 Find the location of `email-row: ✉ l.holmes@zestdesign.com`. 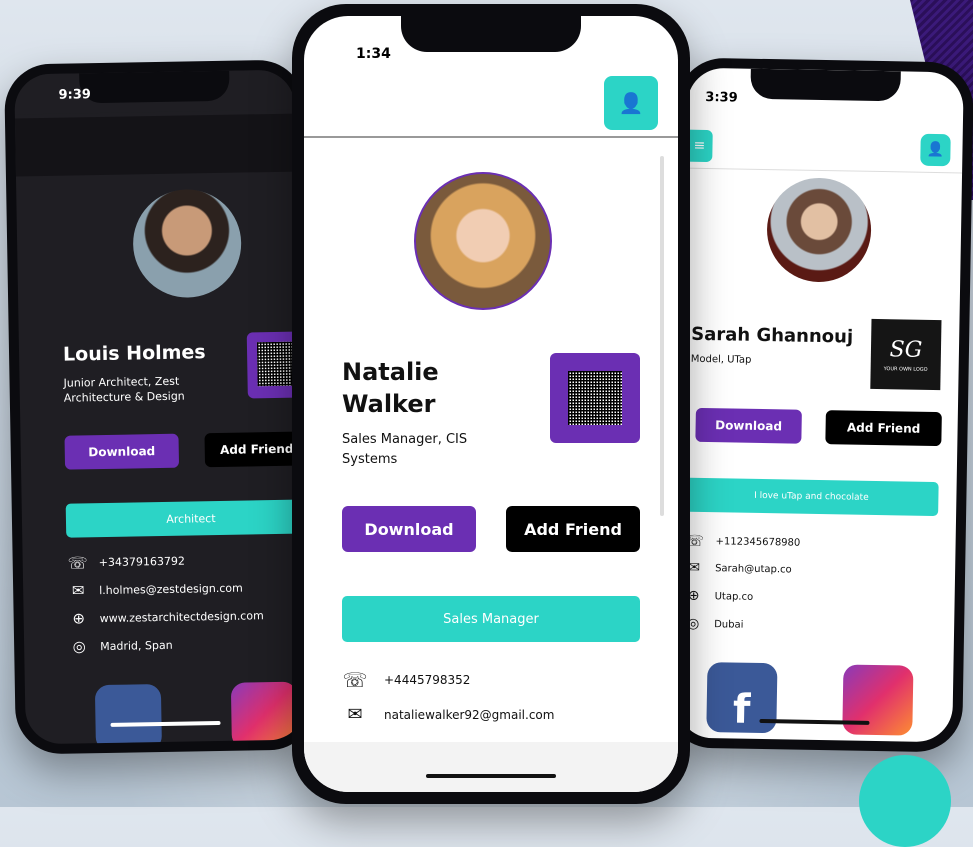

email-row: ✉ l.holmes@zestdesign.com is located at coordinates (155, 589).